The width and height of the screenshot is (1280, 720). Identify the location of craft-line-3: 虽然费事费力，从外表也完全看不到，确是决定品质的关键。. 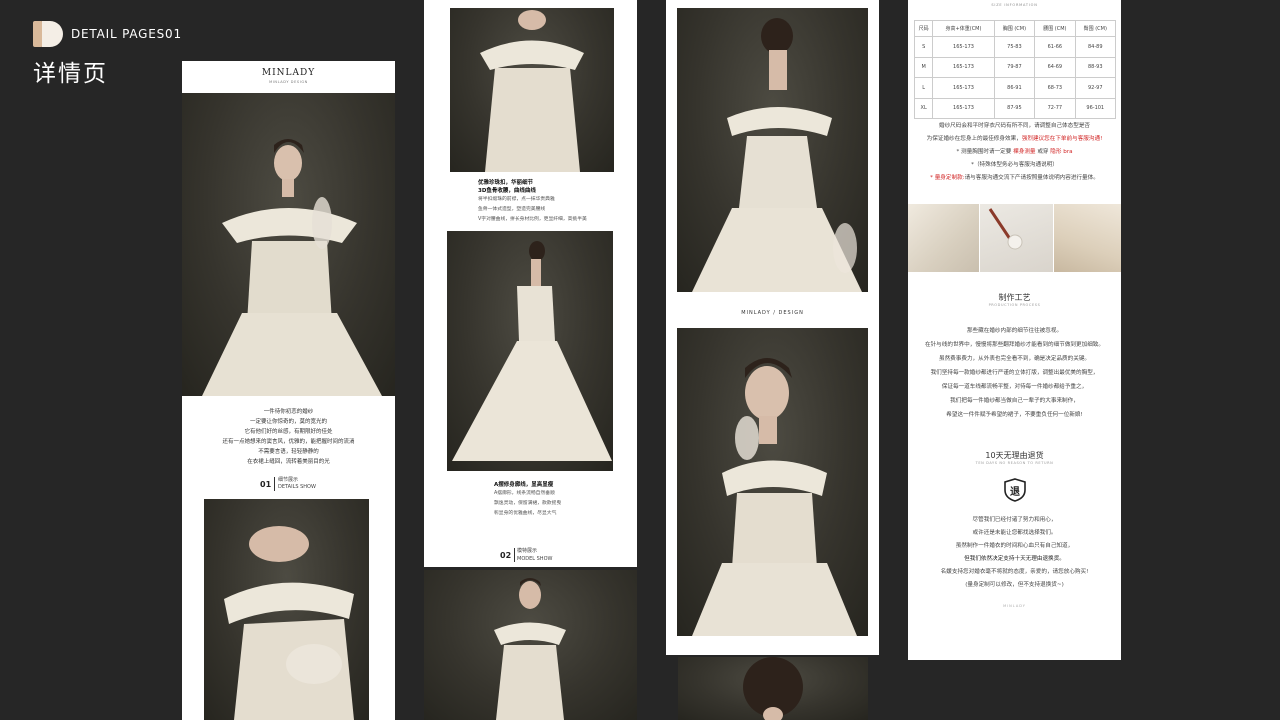
(1014, 359).